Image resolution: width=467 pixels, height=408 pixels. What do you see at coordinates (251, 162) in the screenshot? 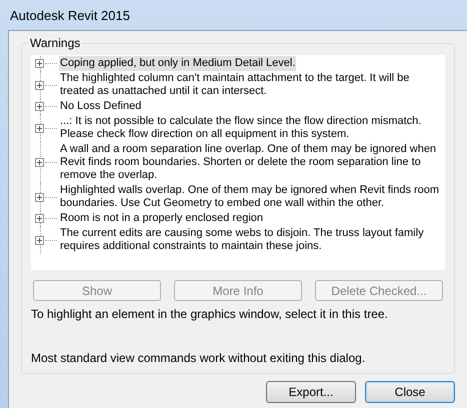
I see `warning-item: A wall and a room separation line overlap. One of them may be ignored when Revit finds room boundaries. Shorten or delete the room separation line to remove the overlap.` at bounding box center [251, 162].